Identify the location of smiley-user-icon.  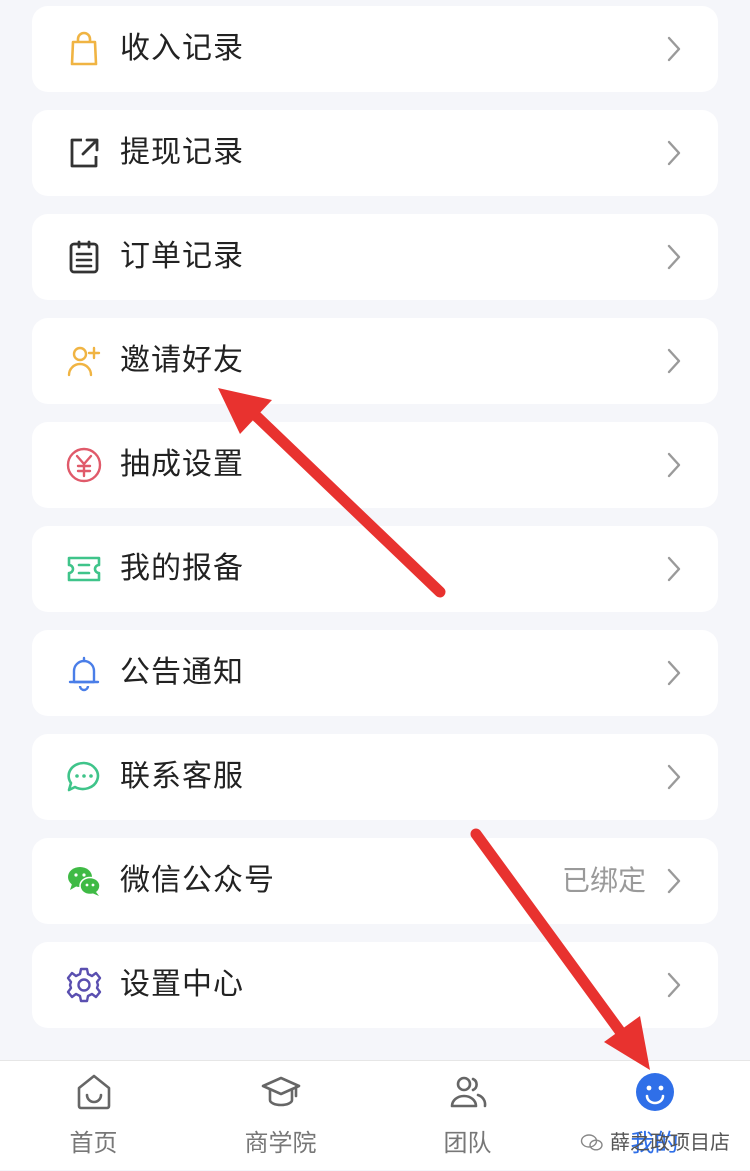
(655, 1092).